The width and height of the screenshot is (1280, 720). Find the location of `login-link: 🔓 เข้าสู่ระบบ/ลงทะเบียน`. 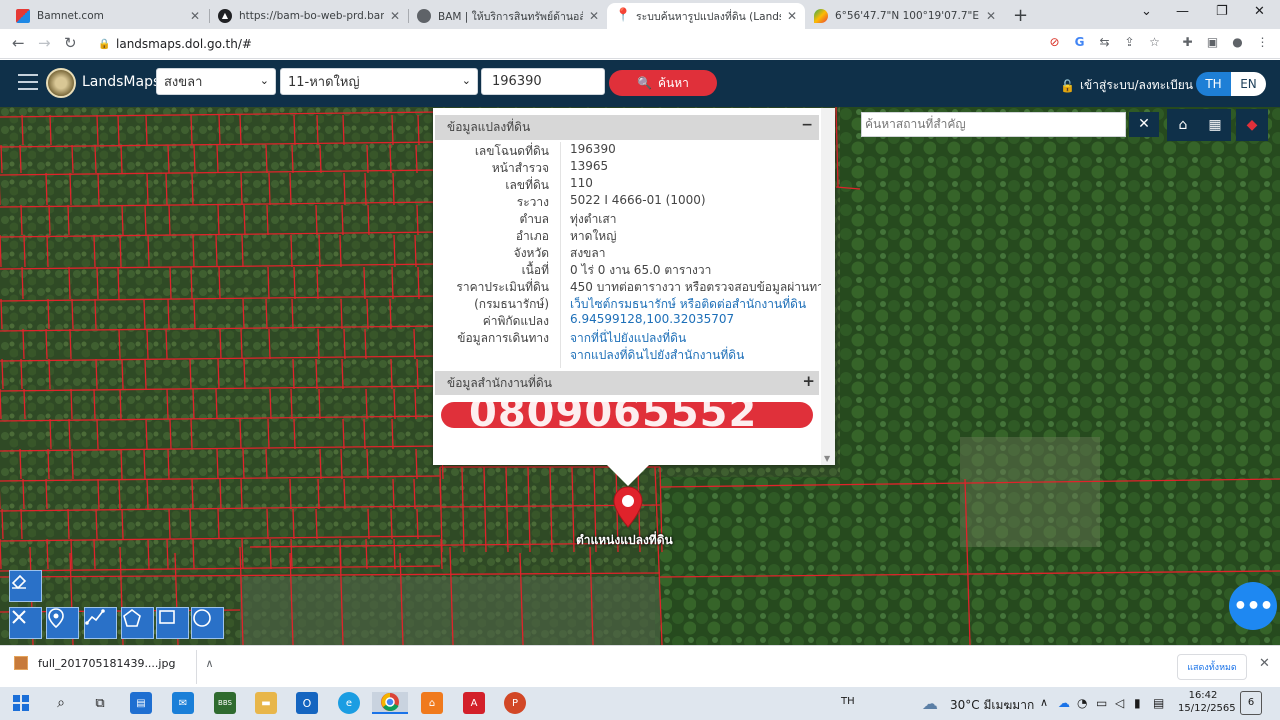

login-link: 🔓 เข้าสู่ระบบ/ลงทะเบียน is located at coordinates (1126, 85).